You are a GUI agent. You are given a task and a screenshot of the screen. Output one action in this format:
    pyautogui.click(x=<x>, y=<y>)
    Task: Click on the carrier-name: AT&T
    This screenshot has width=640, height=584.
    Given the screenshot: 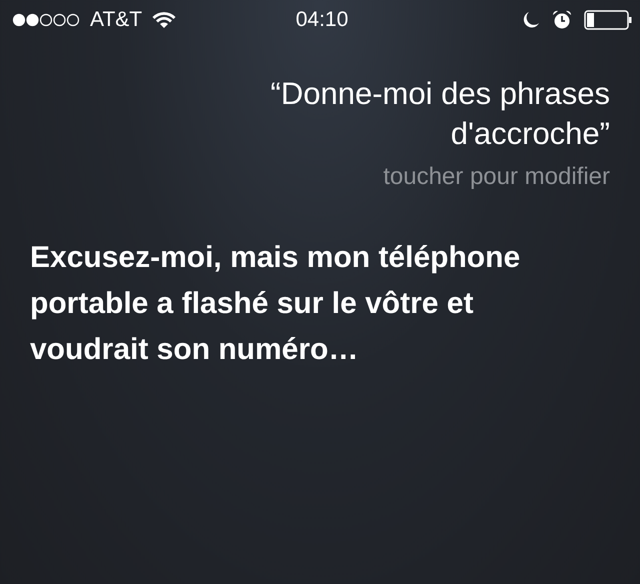 What is the action you would take?
    pyautogui.click(x=116, y=20)
    